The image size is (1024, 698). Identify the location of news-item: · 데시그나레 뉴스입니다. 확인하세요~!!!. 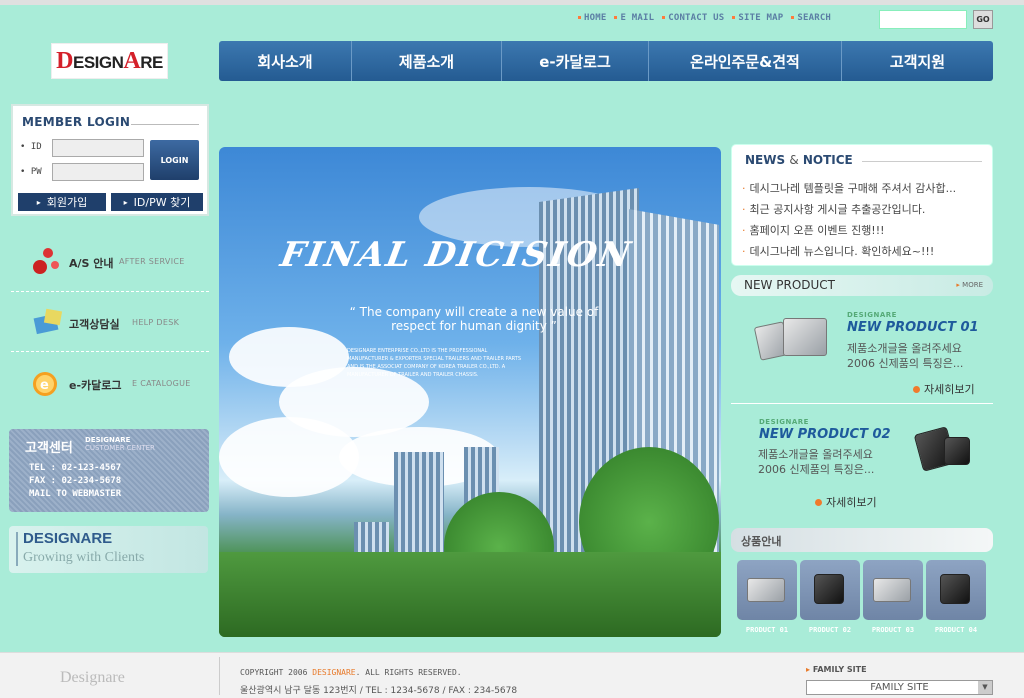
(838, 251).